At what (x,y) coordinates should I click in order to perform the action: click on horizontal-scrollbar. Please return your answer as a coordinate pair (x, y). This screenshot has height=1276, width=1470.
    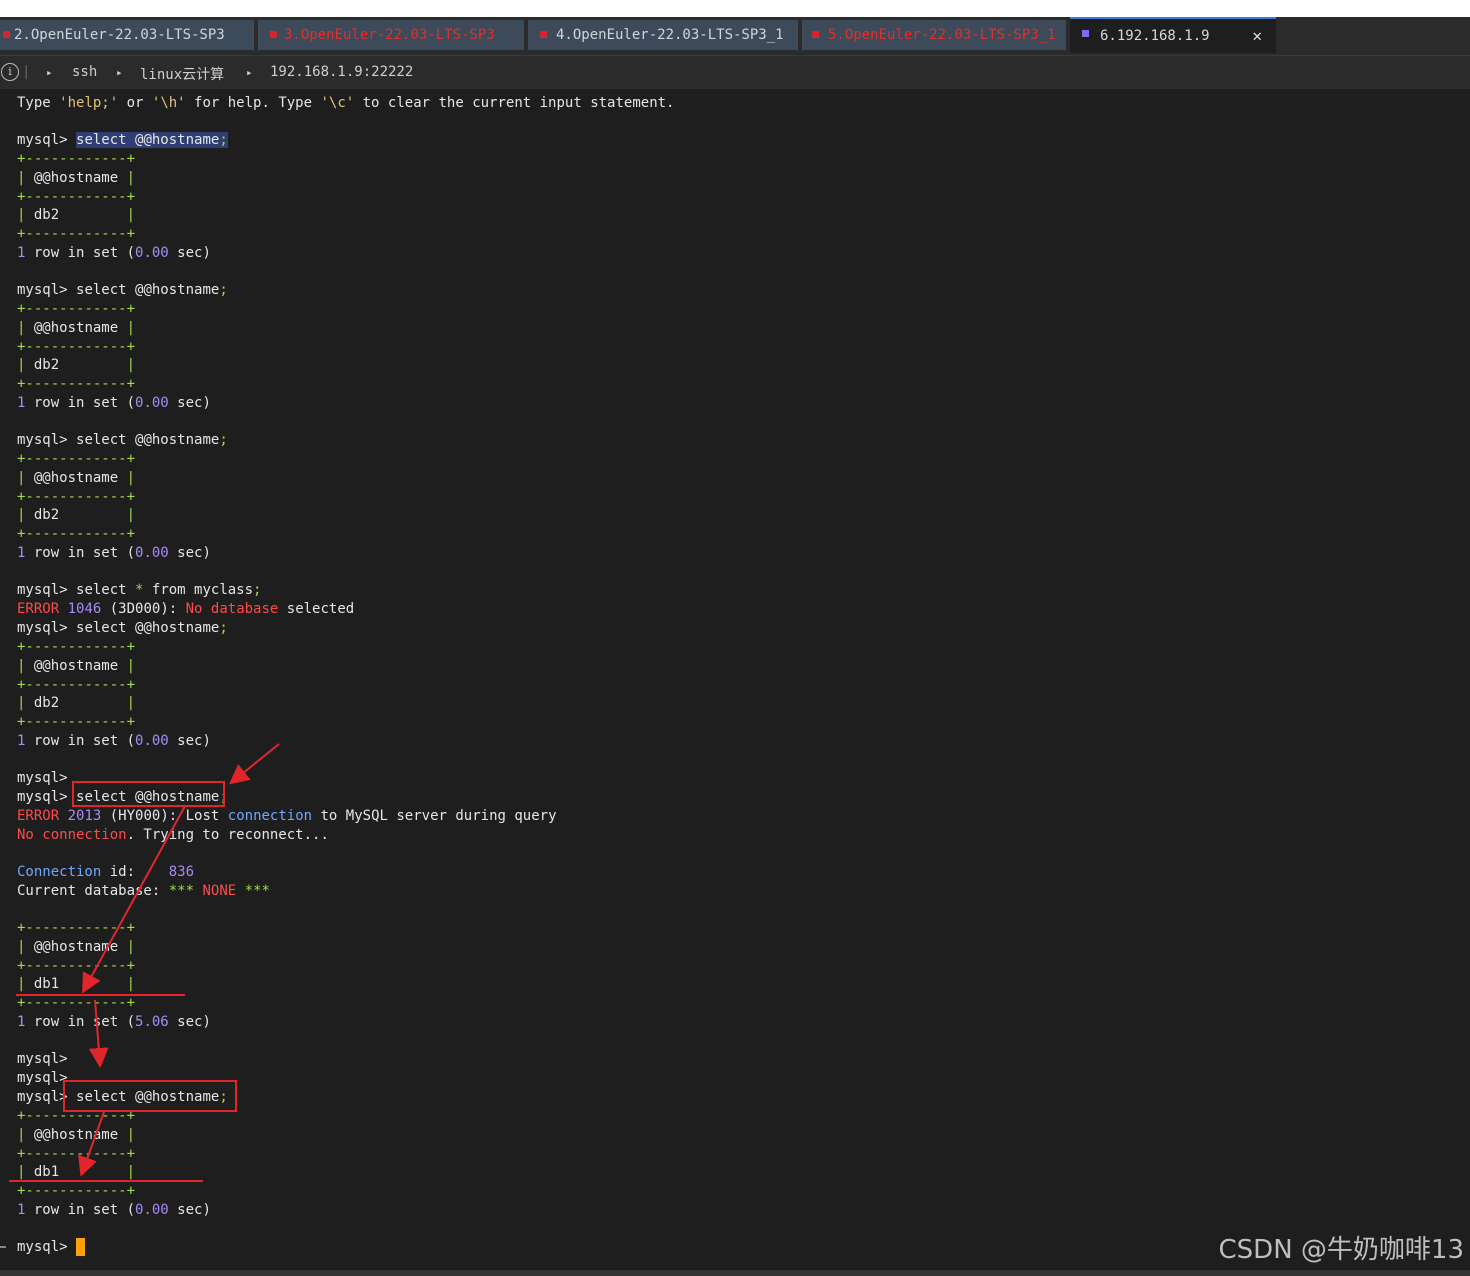
    Looking at the image, I should click on (735, 1273).